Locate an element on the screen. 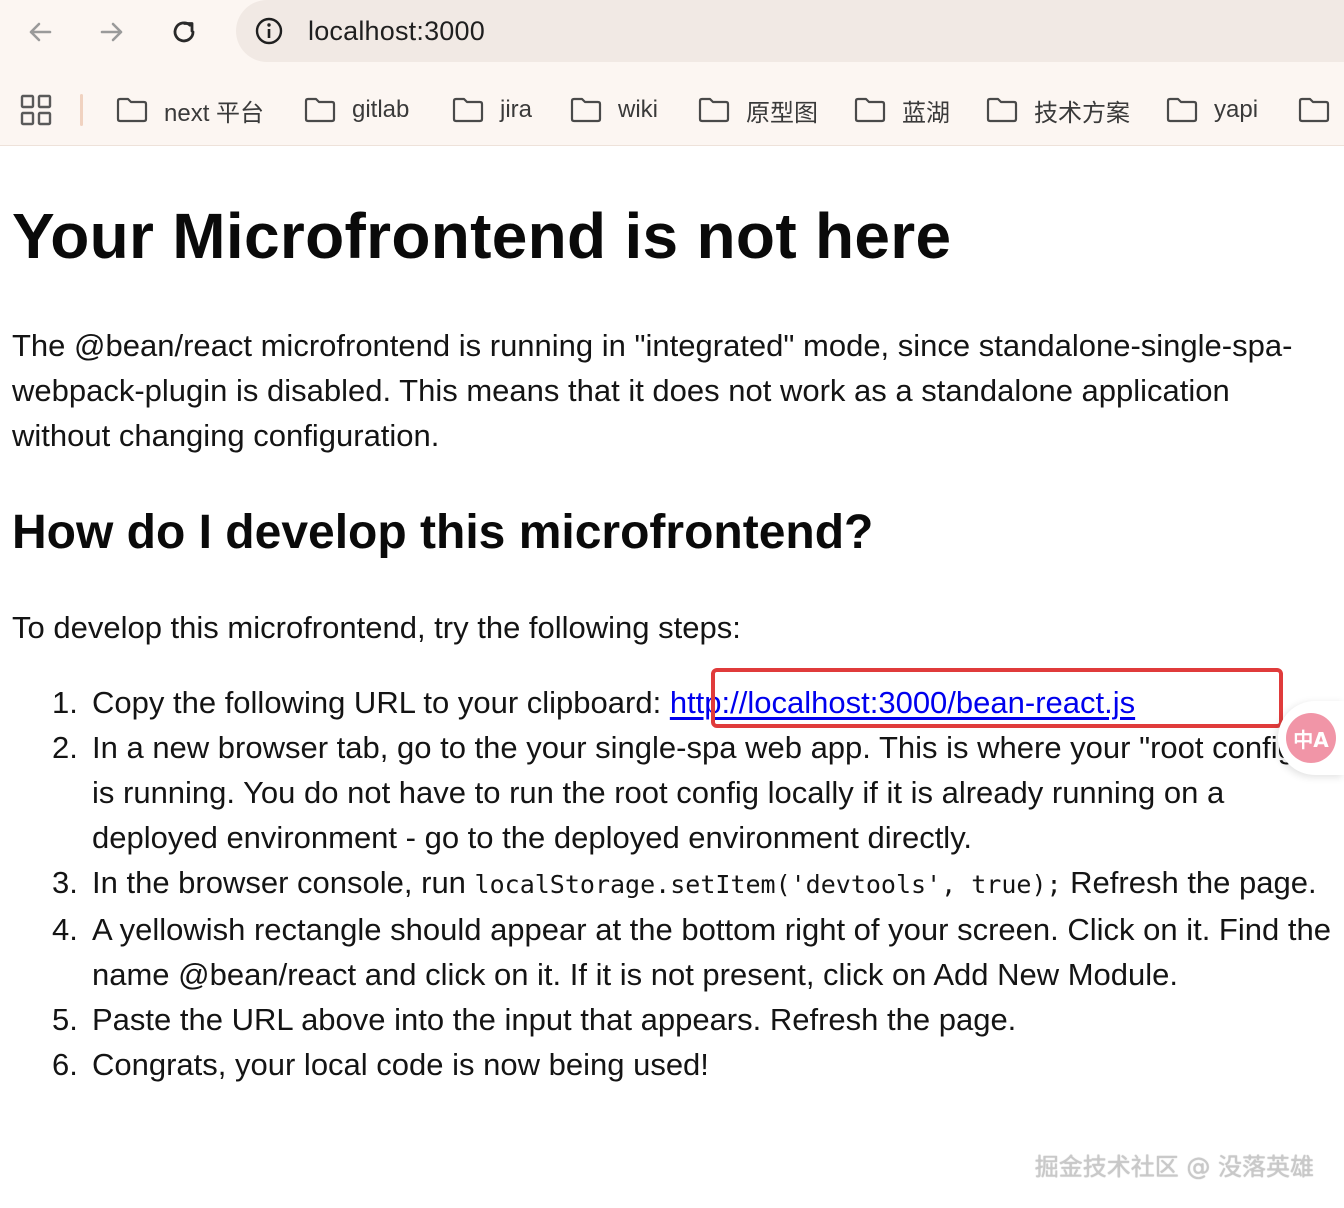 Image resolution: width=1344 pixels, height=1208 pixels. step-text: In the browser console, run is located at coordinates (283, 882).